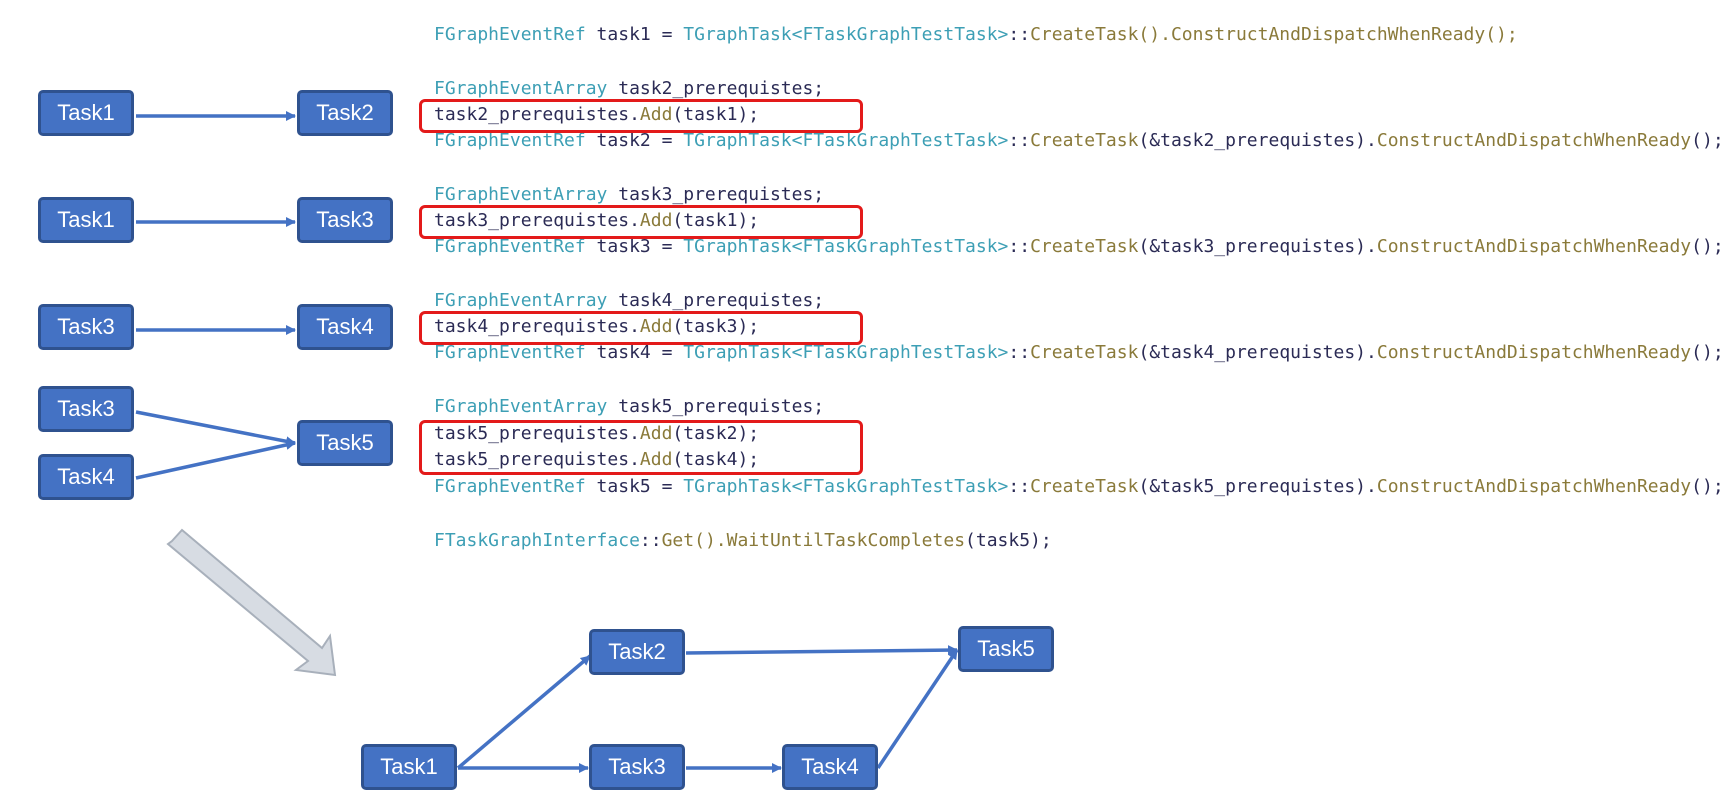 This screenshot has width=1733, height=811. What do you see at coordinates (637, 652) in the screenshot?
I see `merged-node-task2: Task2` at bounding box center [637, 652].